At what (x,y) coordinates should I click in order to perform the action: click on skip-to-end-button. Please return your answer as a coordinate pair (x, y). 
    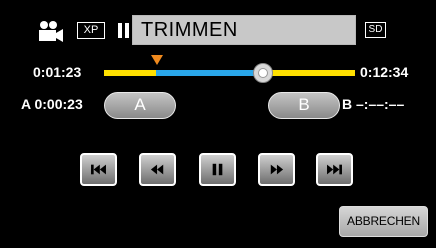
    Looking at the image, I should click on (334, 169).